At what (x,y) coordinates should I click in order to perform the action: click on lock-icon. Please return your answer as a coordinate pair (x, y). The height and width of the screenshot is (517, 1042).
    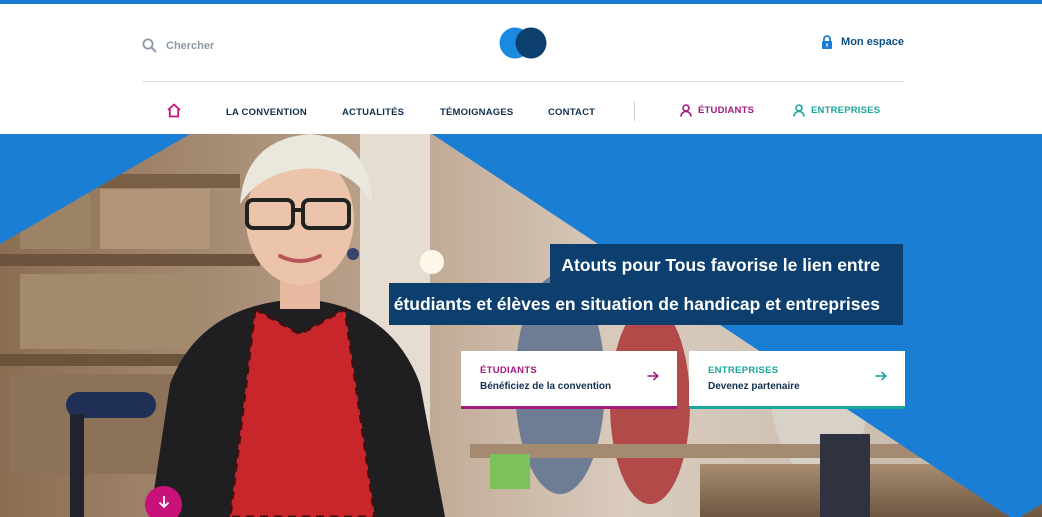
    Looking at the image, I should click on (827, 42).